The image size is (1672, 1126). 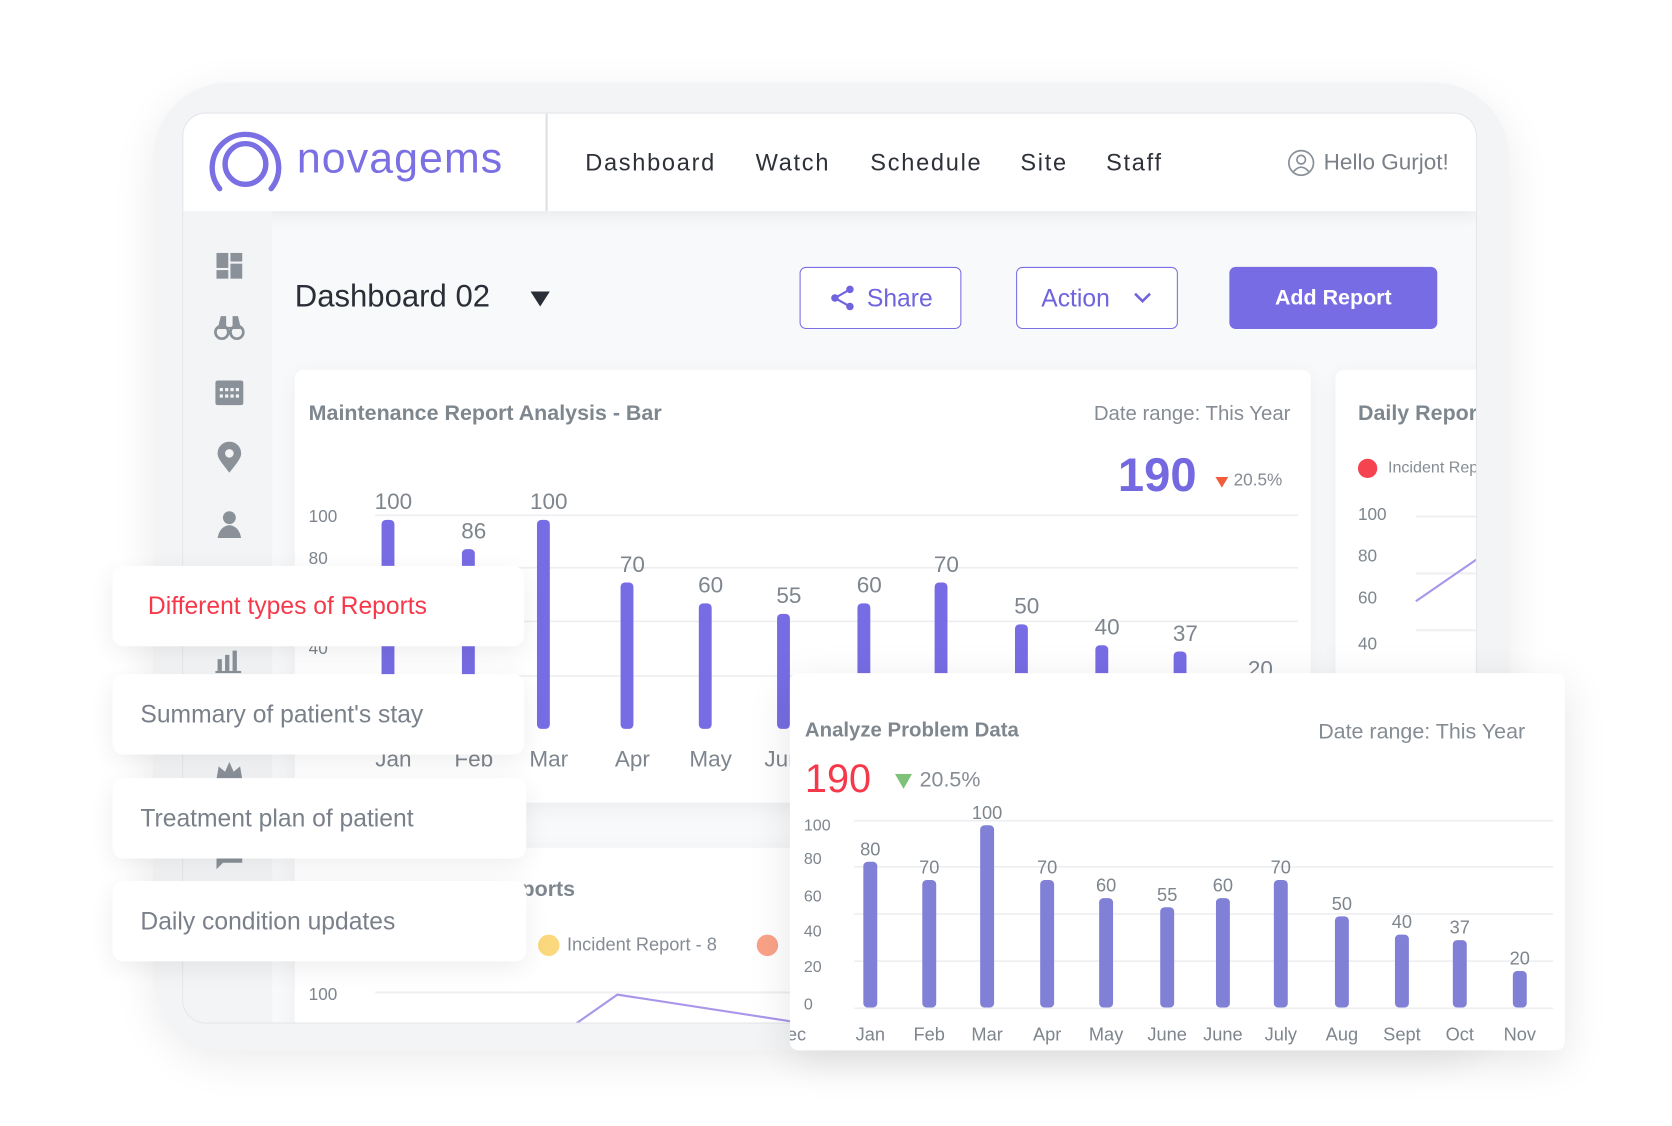 I want to click on user-icon, so click(x=229, y=524).